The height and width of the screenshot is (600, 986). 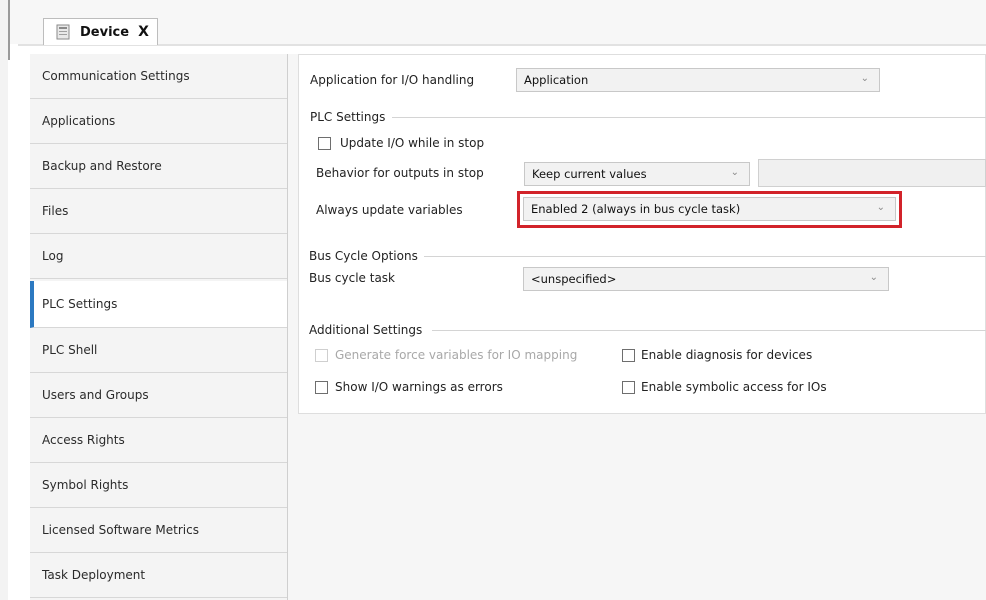 What do you see at coordinates (85, 485) in the screenshot?
I see `nav-item-label: Symbol Rights` at bounding box center [85, 485].